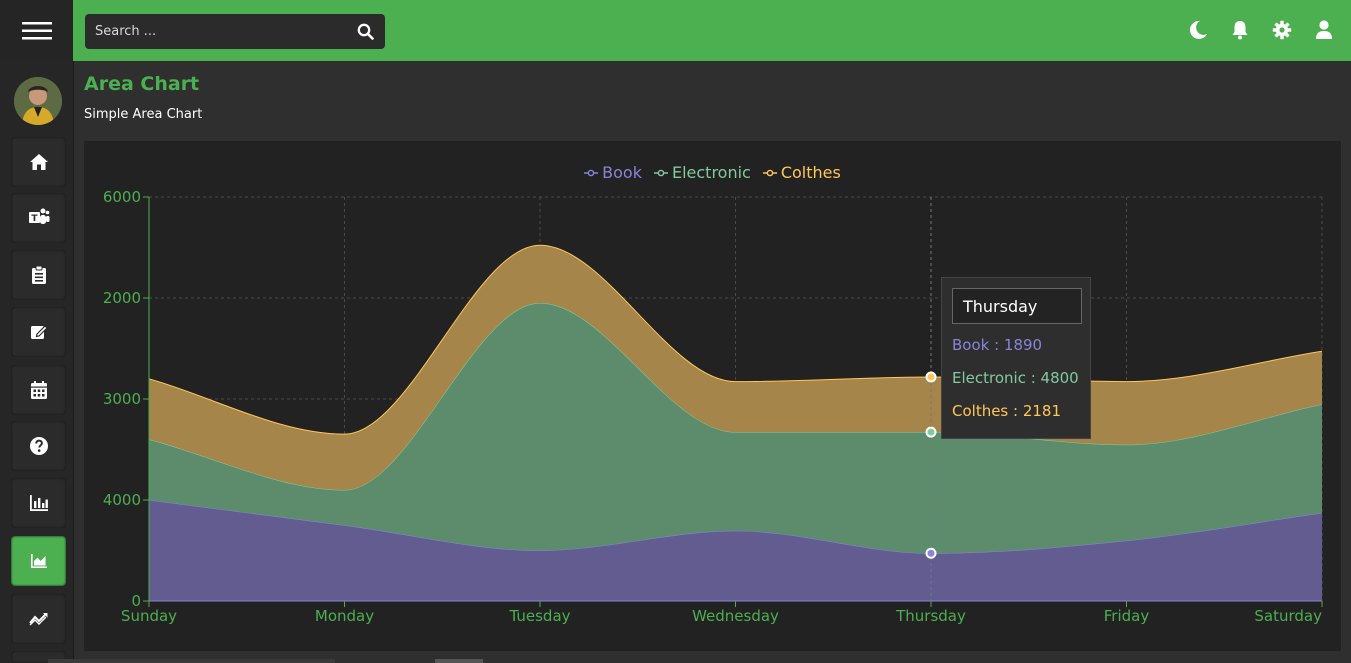  Describe the element at coordinates (930, 616) in the screenshot. I see `x-tick-label: Thursday` at that location.